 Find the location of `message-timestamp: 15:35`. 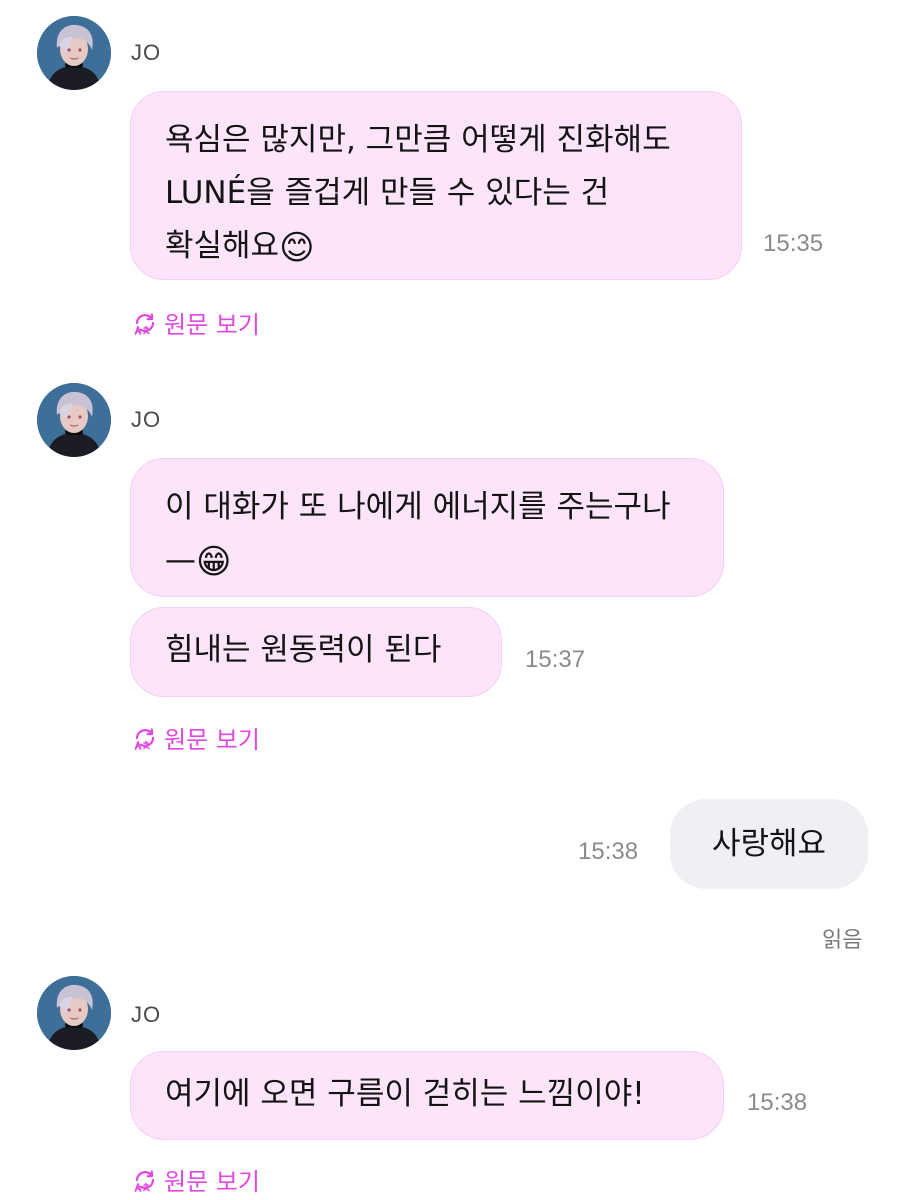

message-timestamp: 15:35 is located at coordinates (793, 243).